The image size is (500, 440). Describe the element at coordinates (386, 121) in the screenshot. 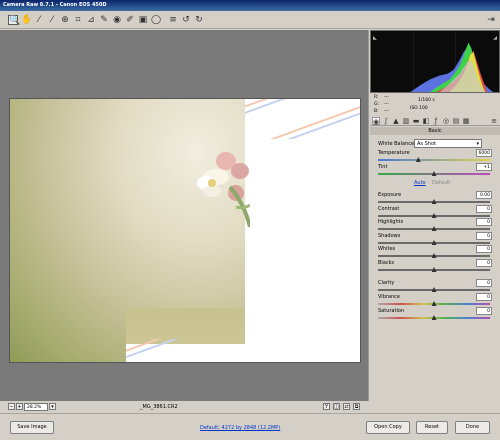

I see `tab-tone-curve-icon: ∫` at that location.